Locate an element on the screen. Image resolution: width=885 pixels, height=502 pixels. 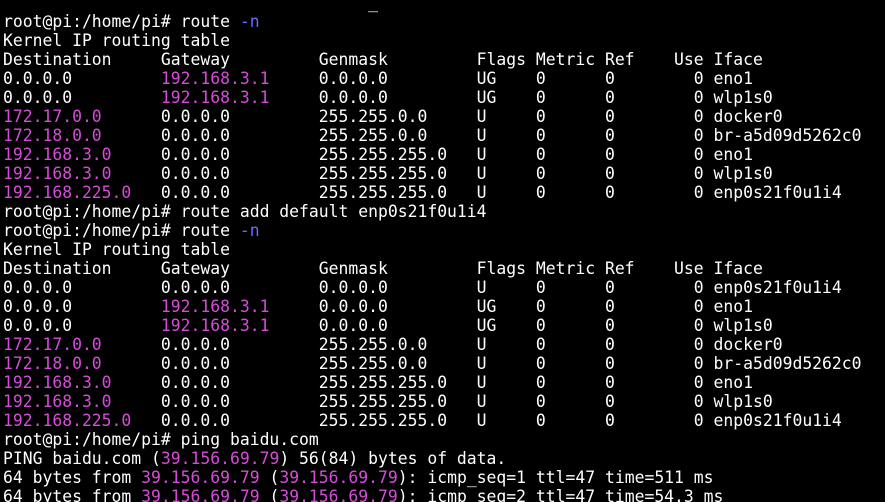
terminal-text-segment: PING baidu.com ( is located at coordinates (82, 458).